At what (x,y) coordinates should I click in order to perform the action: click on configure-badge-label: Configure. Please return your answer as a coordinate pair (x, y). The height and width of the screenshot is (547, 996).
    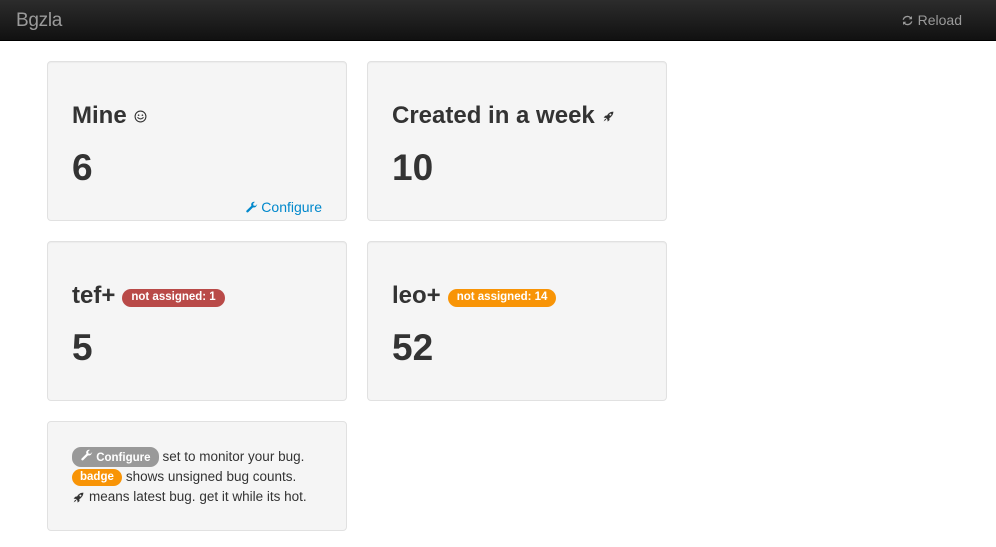
    Looking at the image, I should click on (123, 458).